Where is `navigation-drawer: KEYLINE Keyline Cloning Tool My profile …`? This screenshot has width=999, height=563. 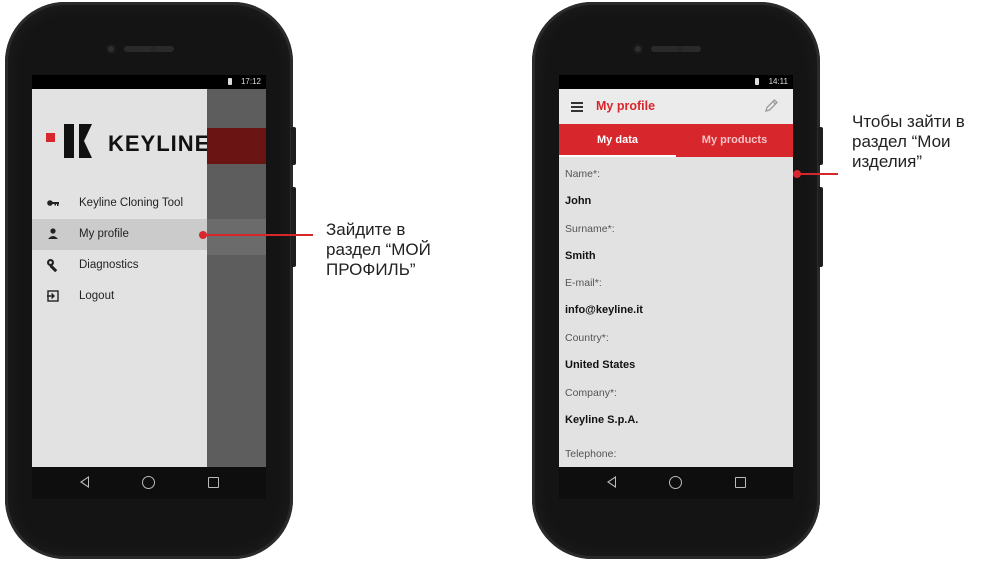 navigation-drawer: KEYLINE Keyline Cloning Tool My profile … is located at coordinates (120, 278).